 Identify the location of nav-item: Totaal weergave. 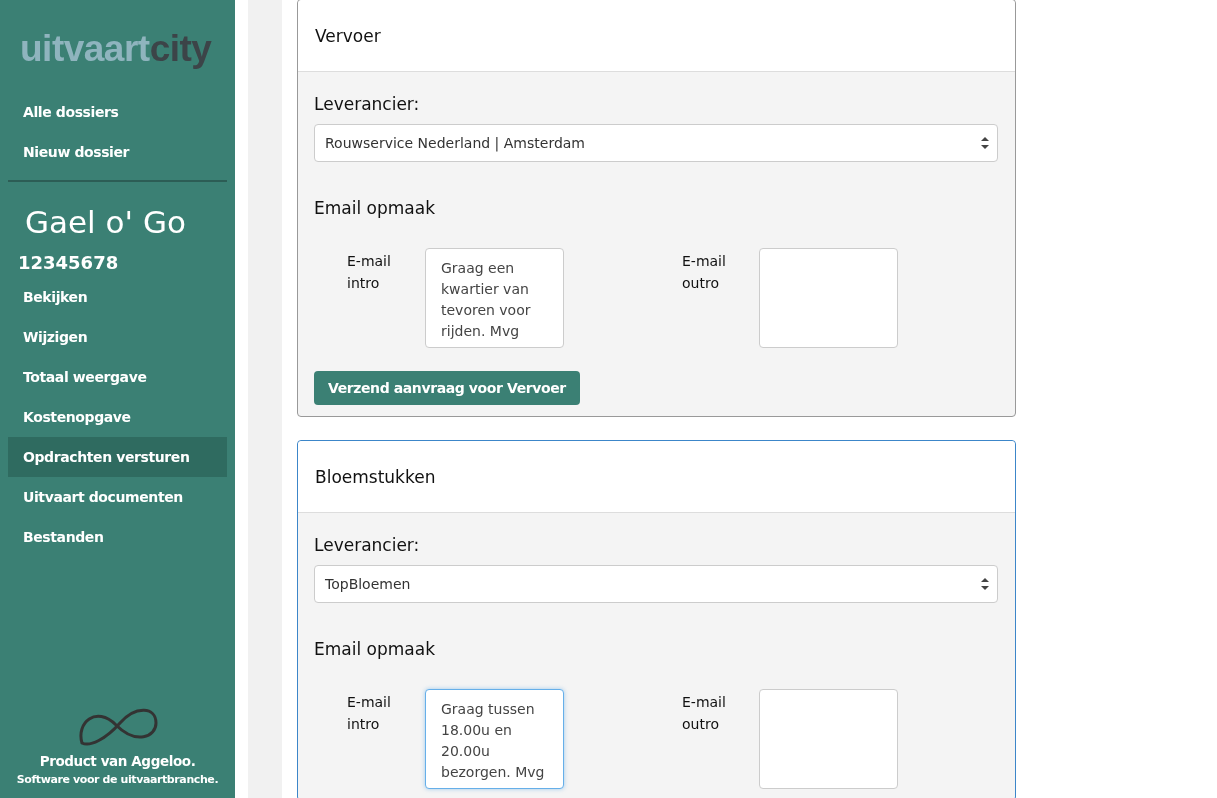
(117, 377).